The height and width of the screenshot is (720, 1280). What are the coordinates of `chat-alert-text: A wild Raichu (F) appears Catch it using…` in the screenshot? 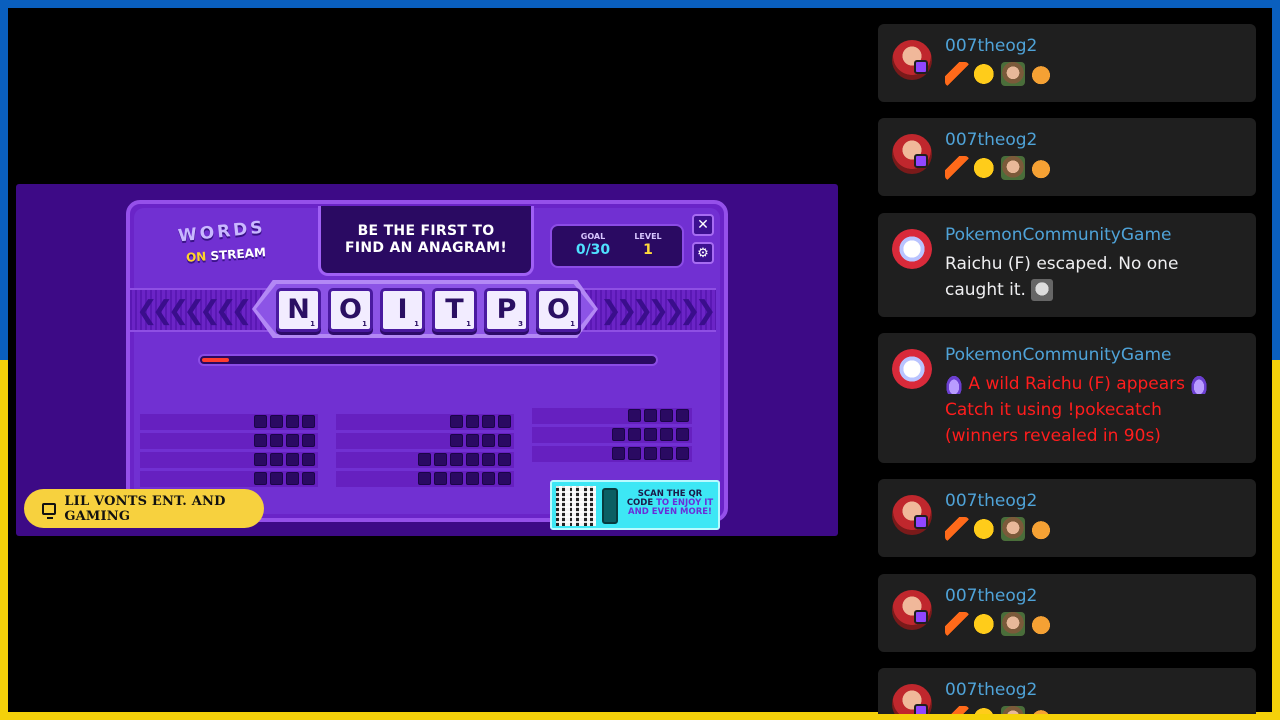 It's located at (1092, 410).